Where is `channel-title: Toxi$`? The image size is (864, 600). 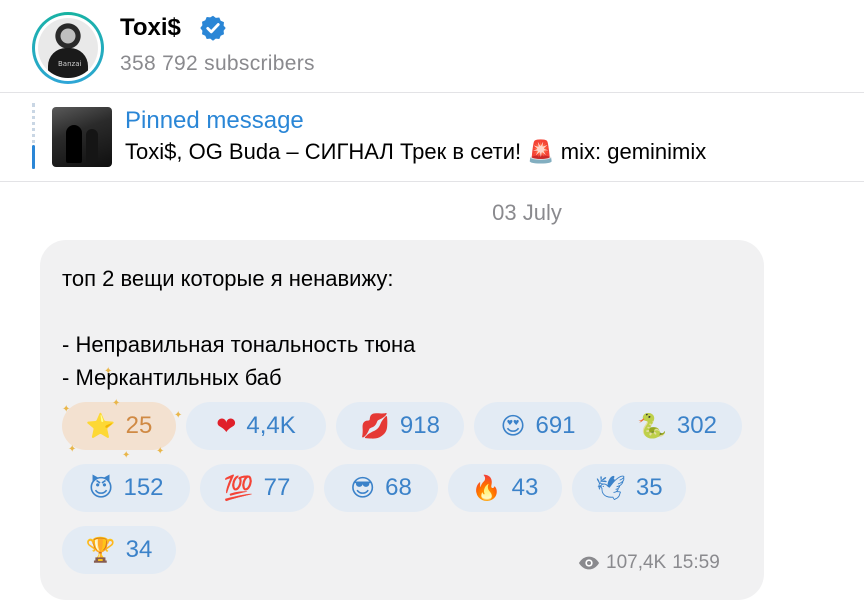
channel-title: Toxi$ is located at coordinates (150, 27).